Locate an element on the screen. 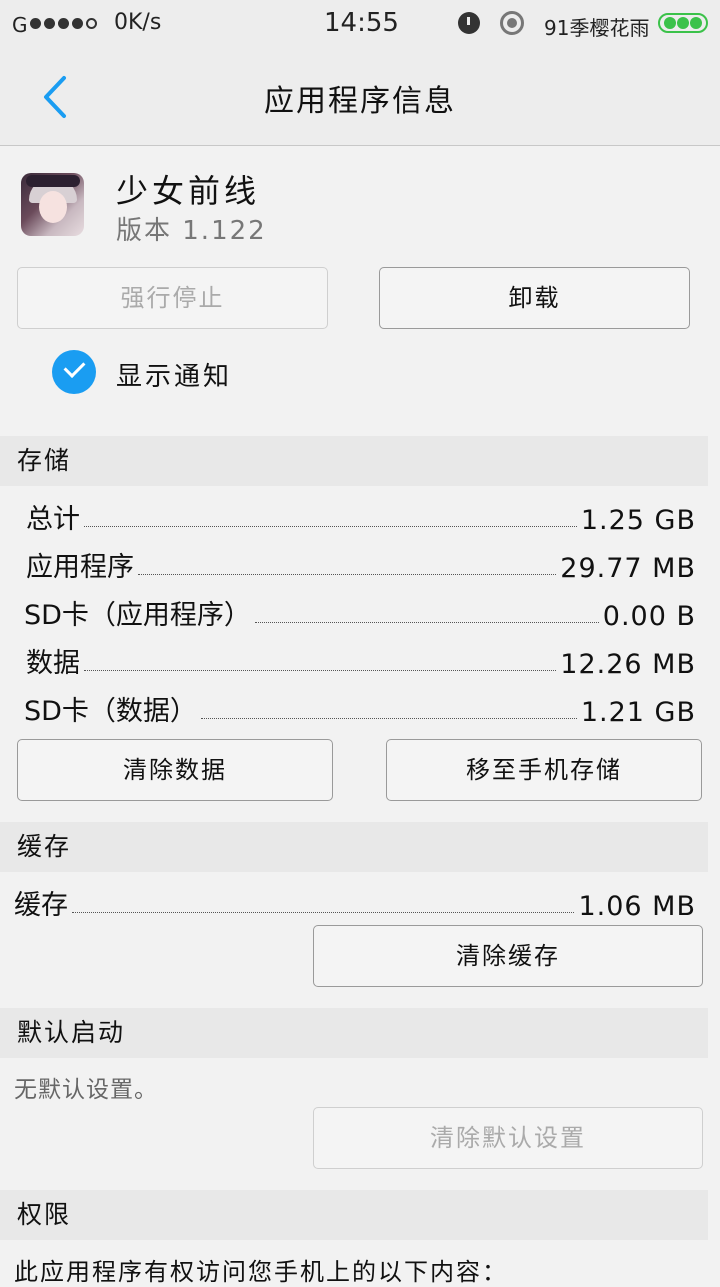 The image size is (720, 1287). storage-row-total: 总计 1.25 GB is located at coordinates (361, 516).